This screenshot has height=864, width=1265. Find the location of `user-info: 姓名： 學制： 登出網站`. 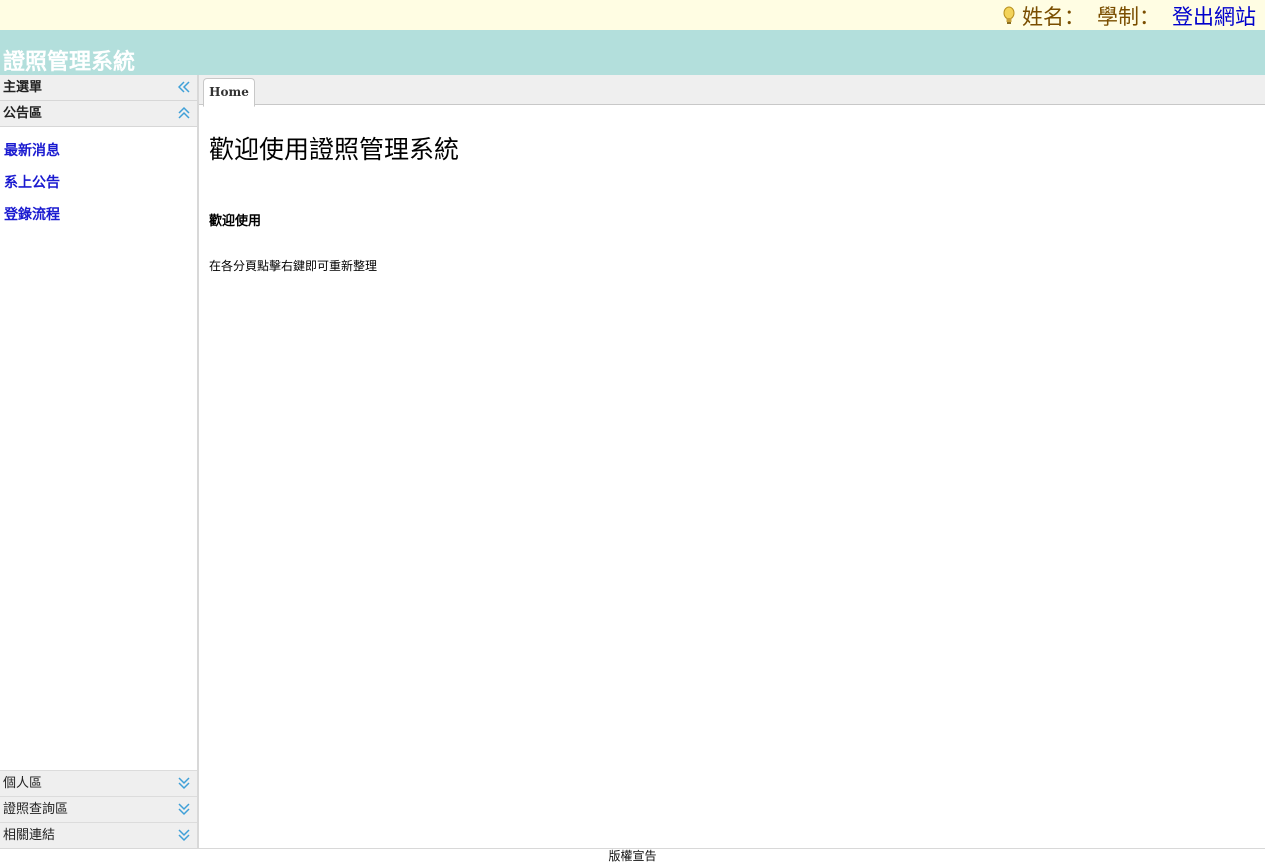

user-info: 姓名： 學制： 登出網站 is located at coordinates (1129, 16).